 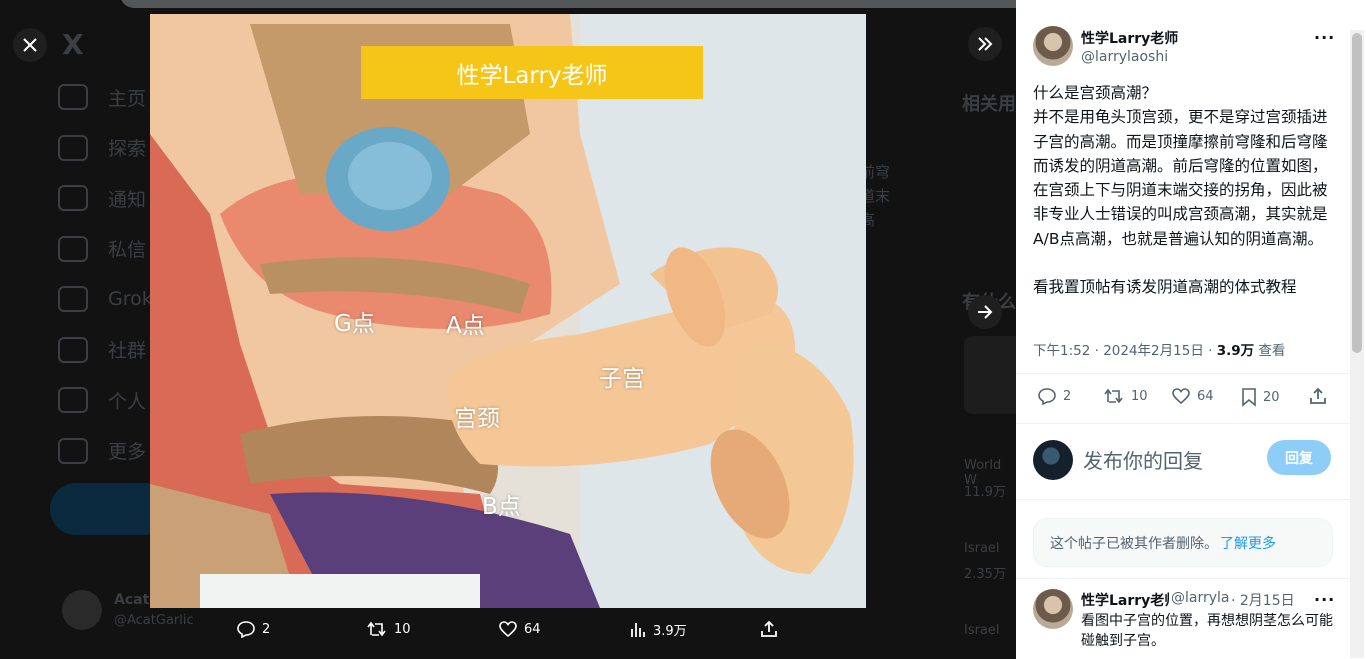 I want to click on bell-icon, so click(x=73, y=198).